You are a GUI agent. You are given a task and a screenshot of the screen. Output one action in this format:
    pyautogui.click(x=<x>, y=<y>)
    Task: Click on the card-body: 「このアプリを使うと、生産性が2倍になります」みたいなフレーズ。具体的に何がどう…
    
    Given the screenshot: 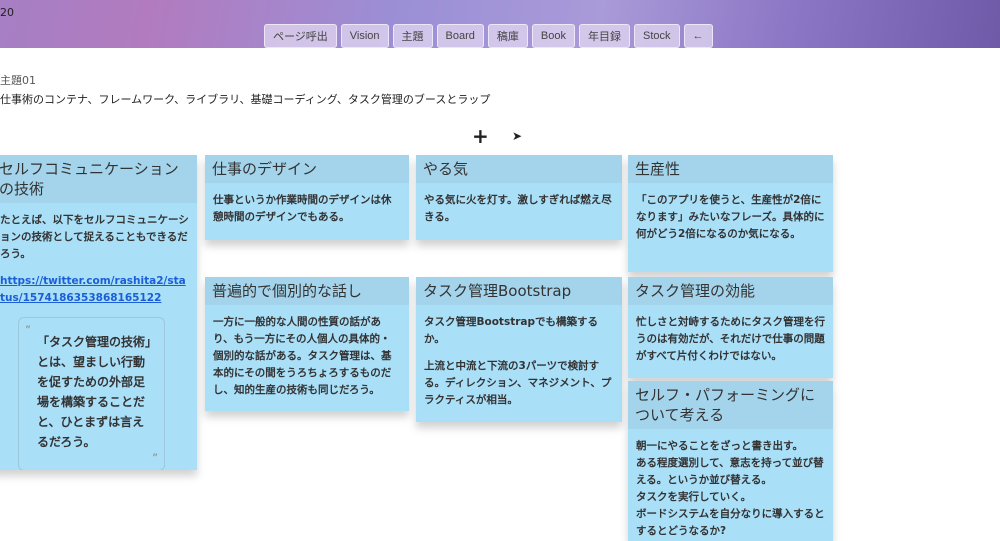 What is the action you would take?
    pyautogui.click(x=730, y=217)
    